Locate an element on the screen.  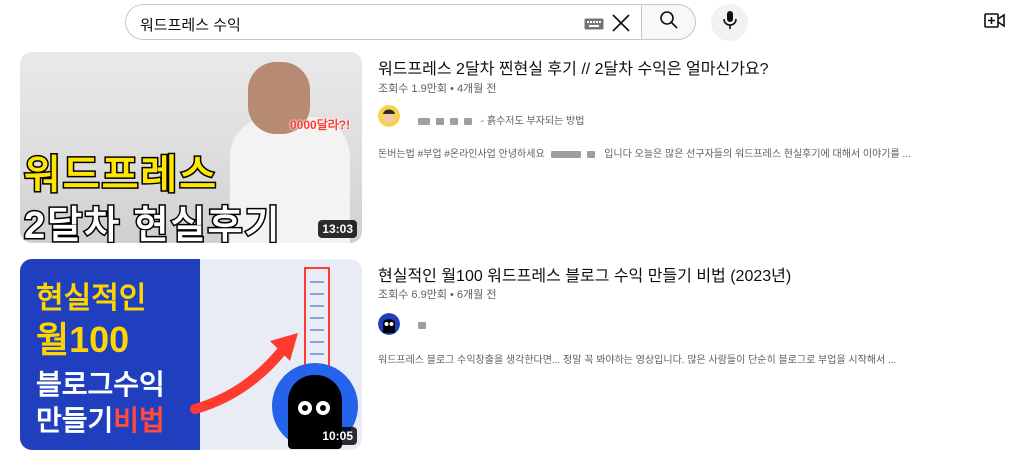
duration-badge: 10:05 is located at coordinates (337, 436).